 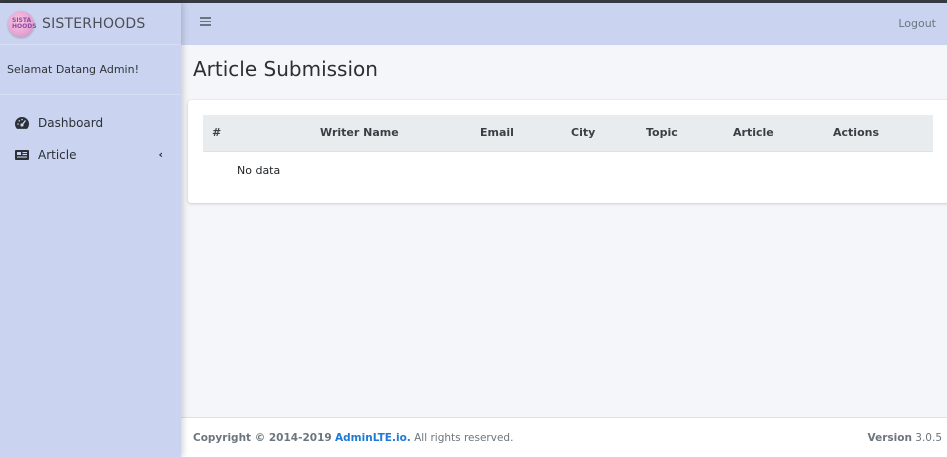 I want to click on sidebar-item-dashboard: Dashboard, so click(x=90, y=123).